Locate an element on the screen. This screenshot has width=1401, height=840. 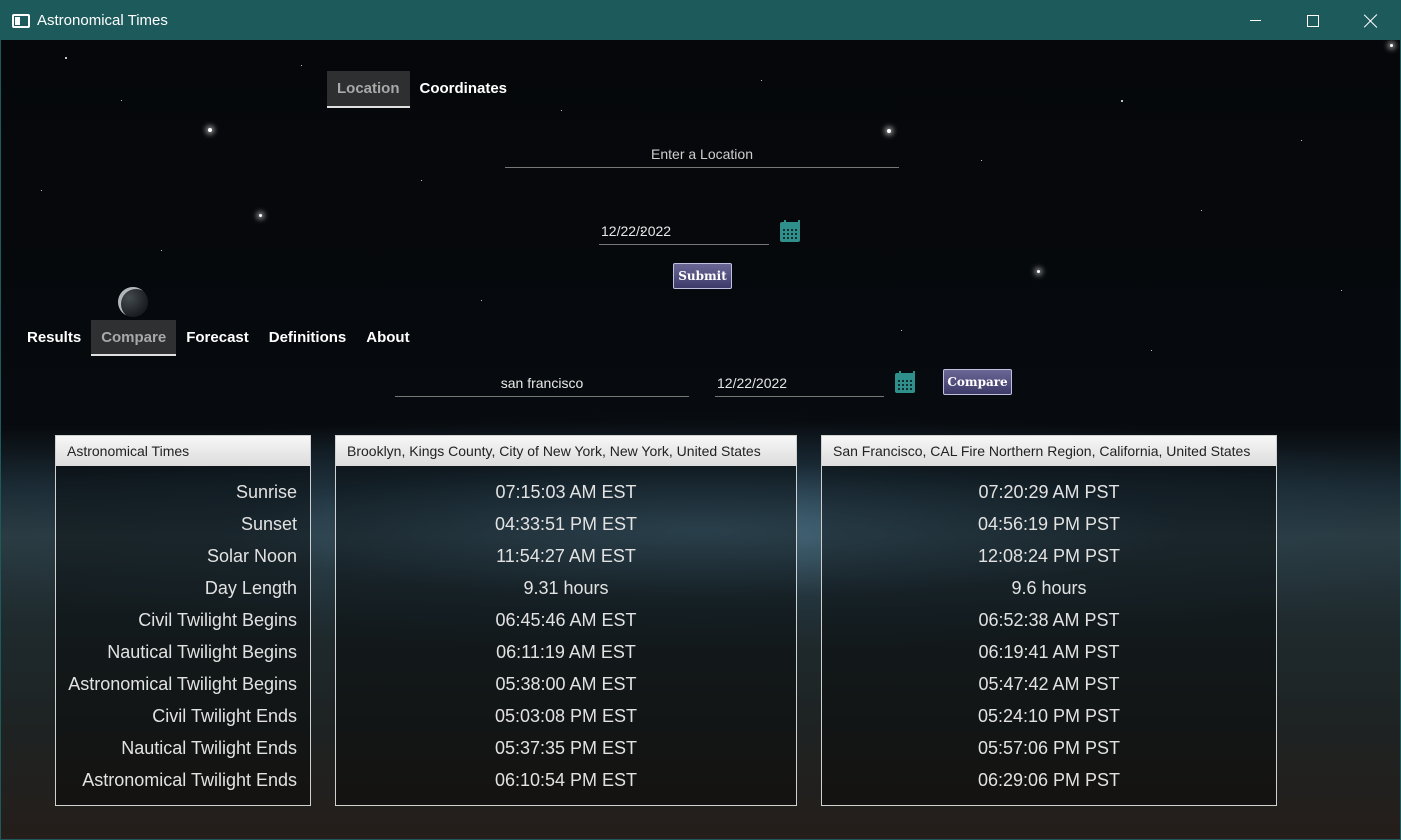
value-cell: 05:37:35 PM EST is located at coordinates (566, 748).